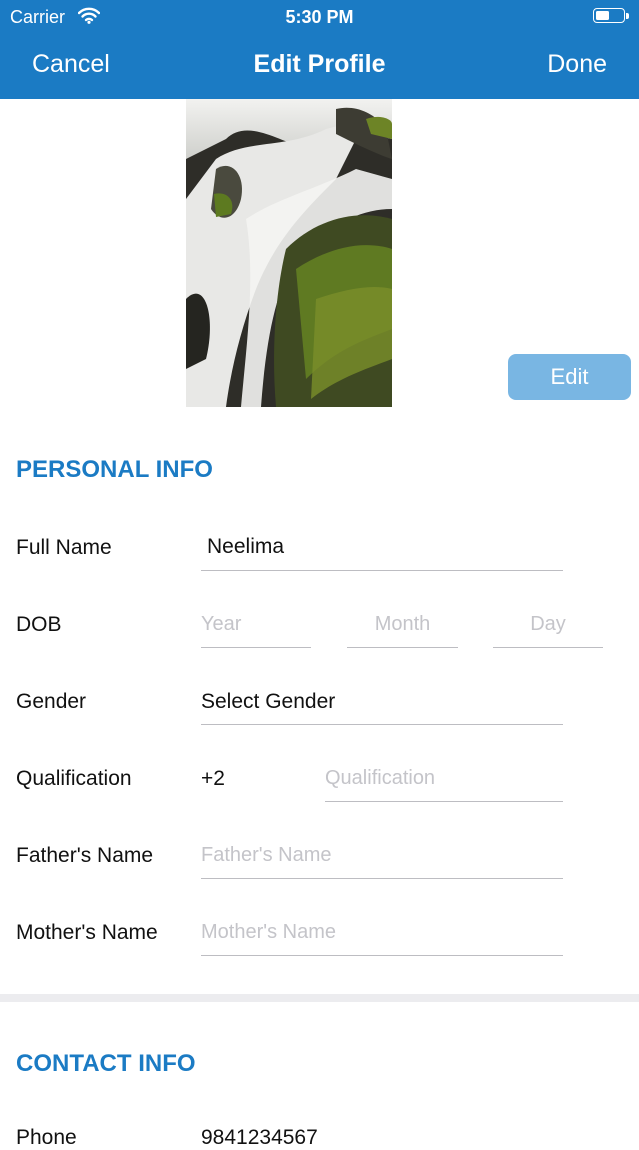  Describe the element at coordinates (268, 932) in the screenshot. I see `mothers-name-field: Mother's Name` at that location.